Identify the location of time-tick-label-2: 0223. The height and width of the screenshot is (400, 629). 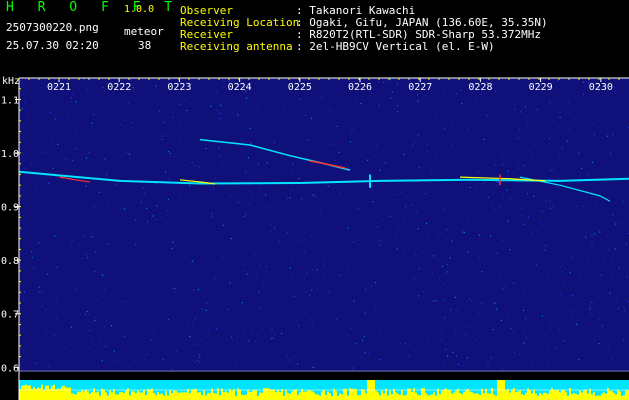
(179, 87).